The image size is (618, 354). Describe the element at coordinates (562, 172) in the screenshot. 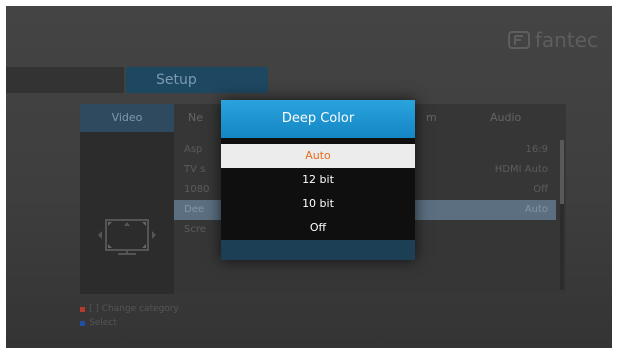

I see `scrollbar-thumb` at that location.